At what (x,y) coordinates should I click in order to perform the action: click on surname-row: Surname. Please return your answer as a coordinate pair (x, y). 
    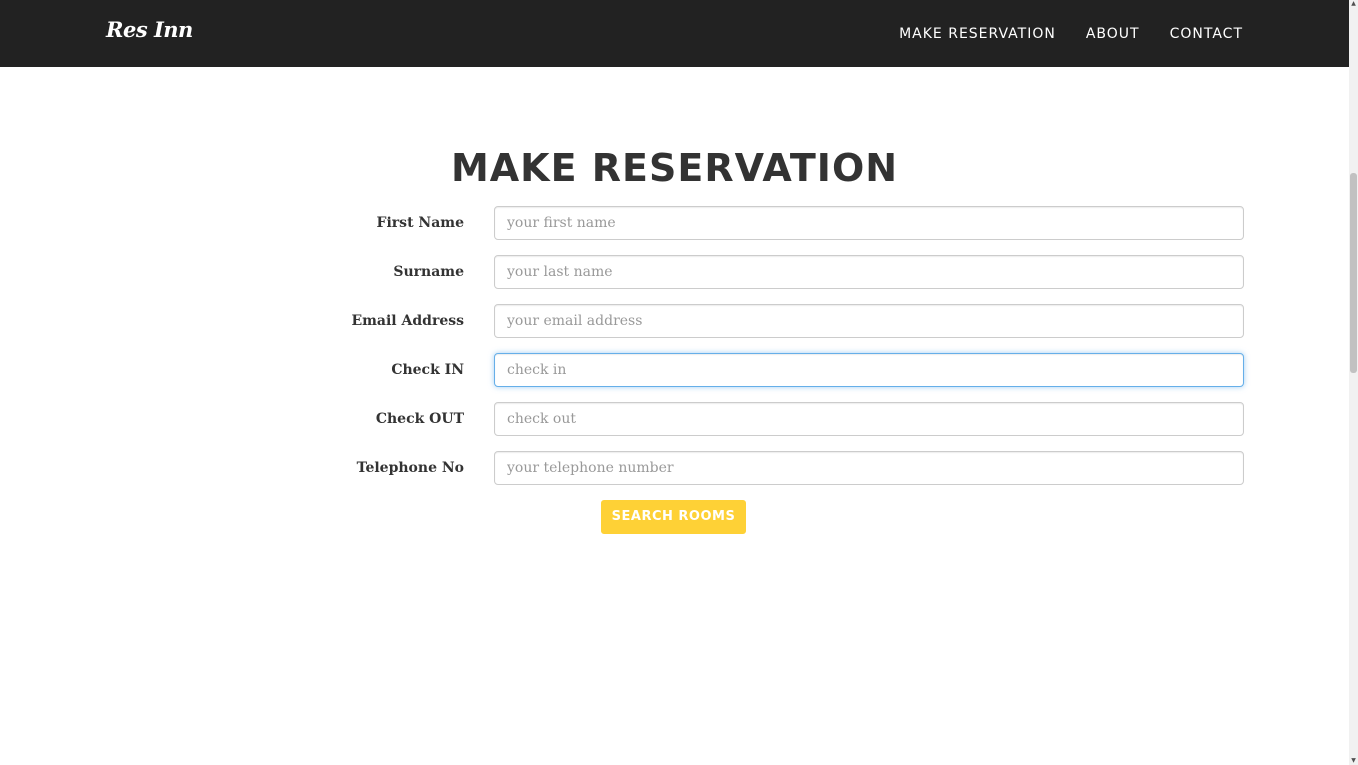
    Looking at the image, I should click on (792, 272).